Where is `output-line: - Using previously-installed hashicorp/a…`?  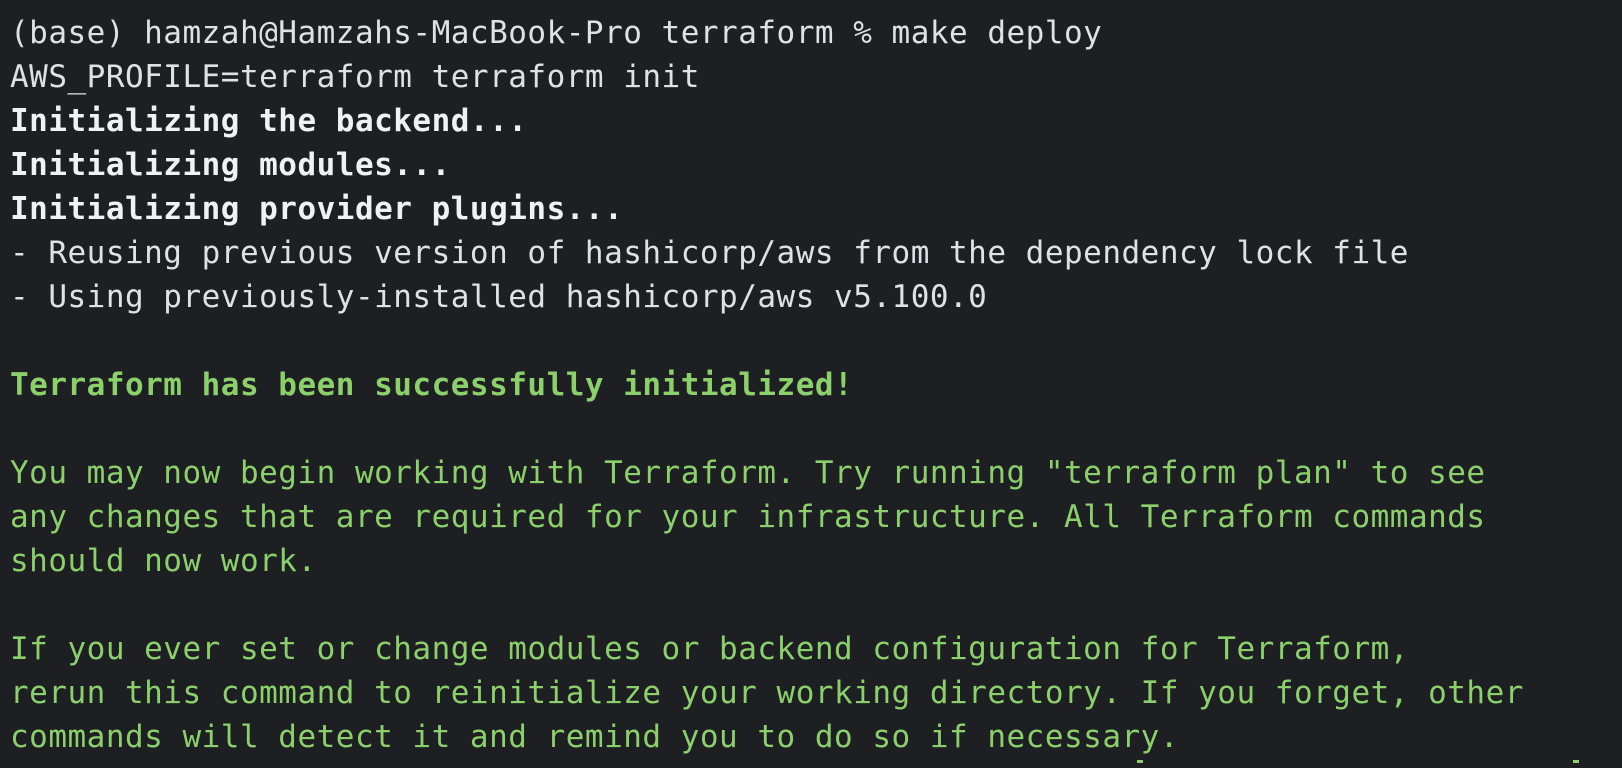
output-line: - Using previously-installed hashicorp/a… is located at coordinates (499, 297).